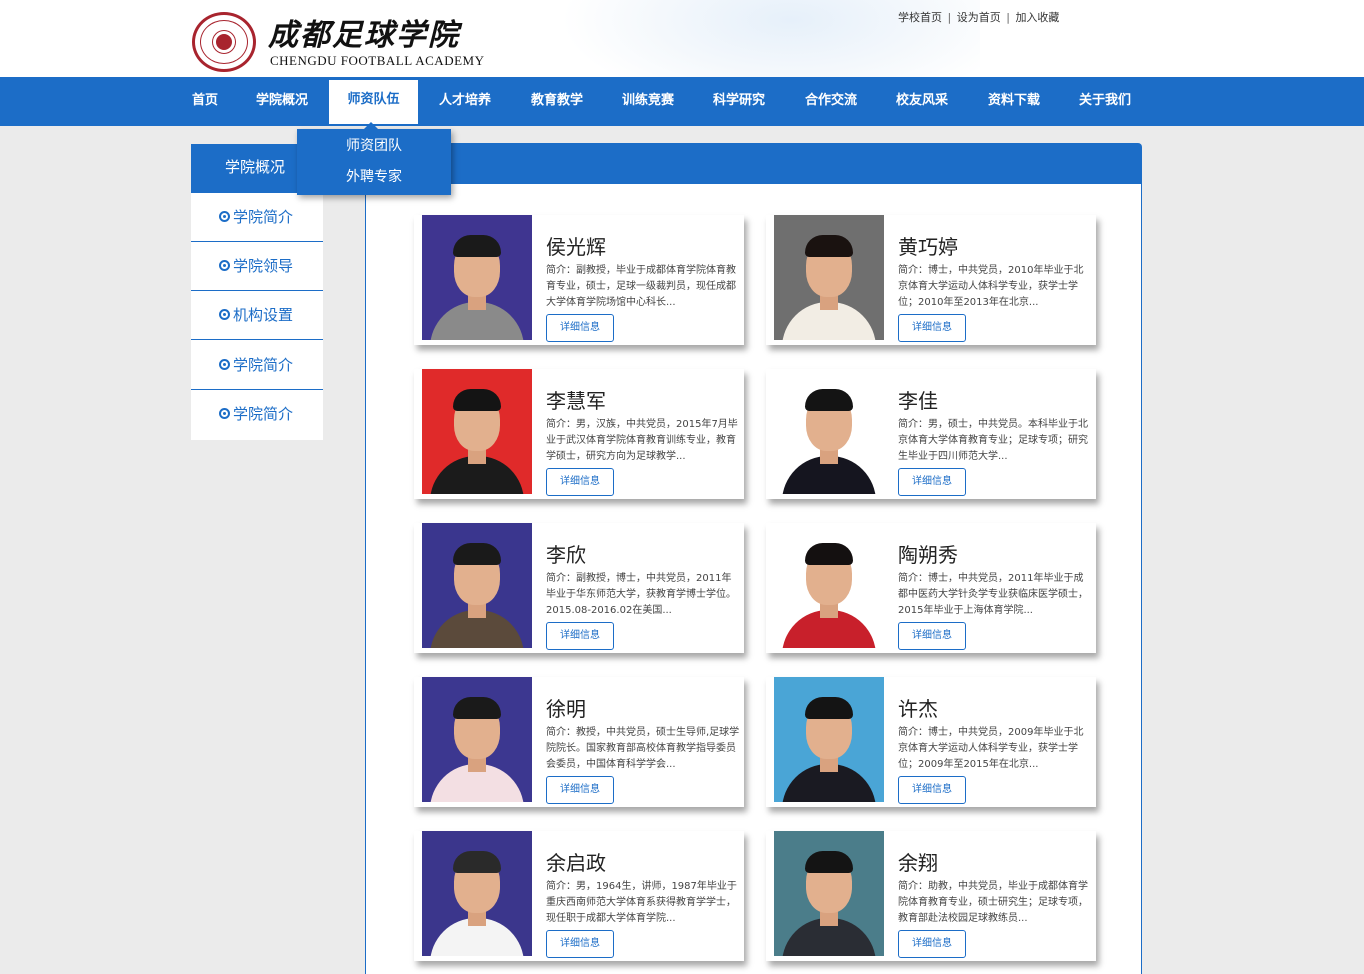 This screenshot has height=974, width=1364. Describe the element at coordinates (373, 102) in the screenshot. I see `nav-item-faculty: 师资队伍` at that location.